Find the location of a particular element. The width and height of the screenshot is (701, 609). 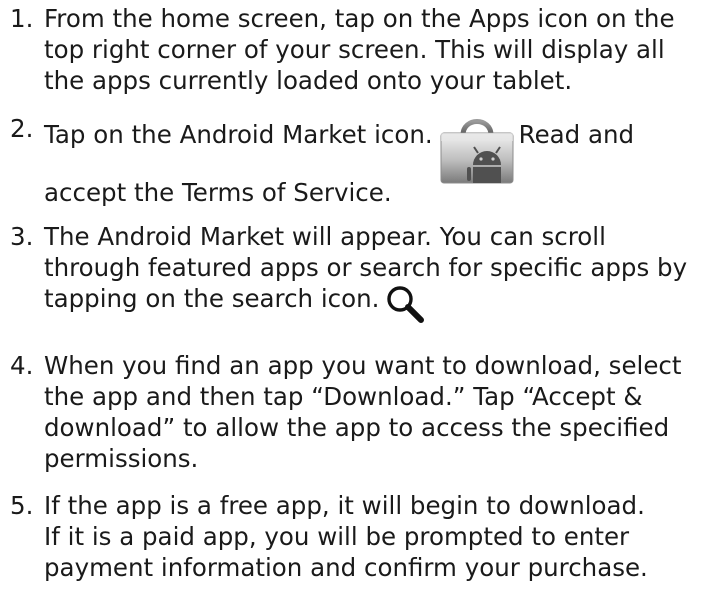

step-number: 2. is located at coordinates (22, 128).